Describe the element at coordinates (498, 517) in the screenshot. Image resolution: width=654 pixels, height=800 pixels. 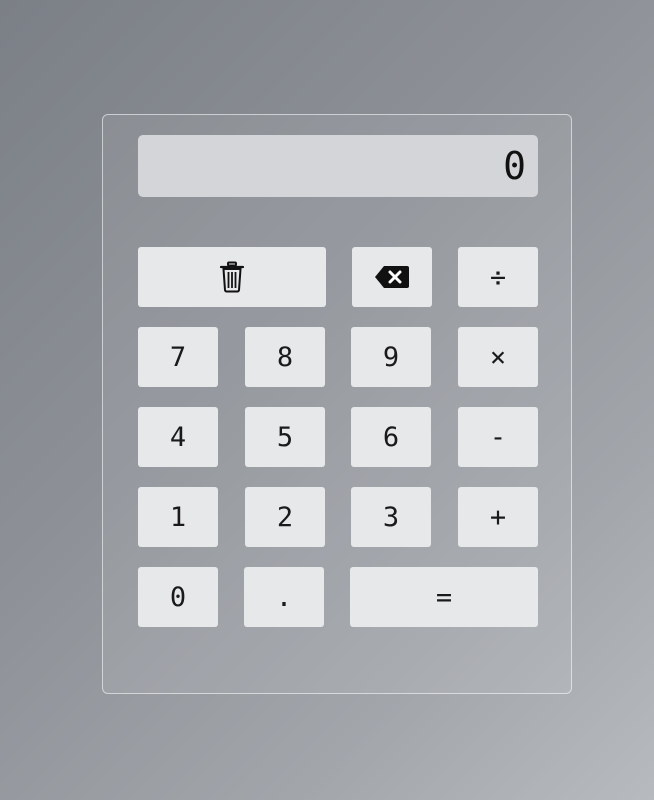
I see `add-button: +` at that location.